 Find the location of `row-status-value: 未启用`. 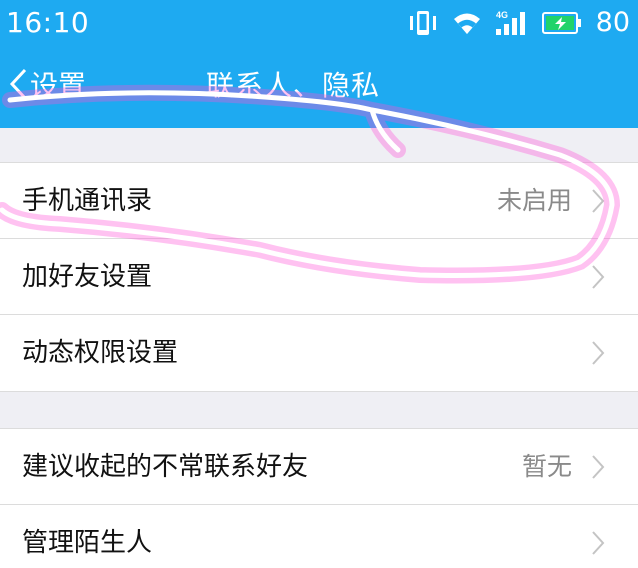

row-status-value: 未启用 is located at coordinates (534, 200).